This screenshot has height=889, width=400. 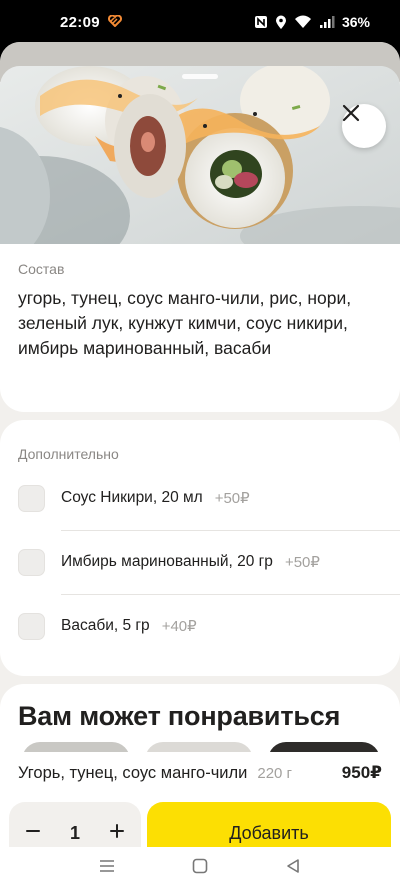 I want to click on plus-icon, so click(x=117, y=833).